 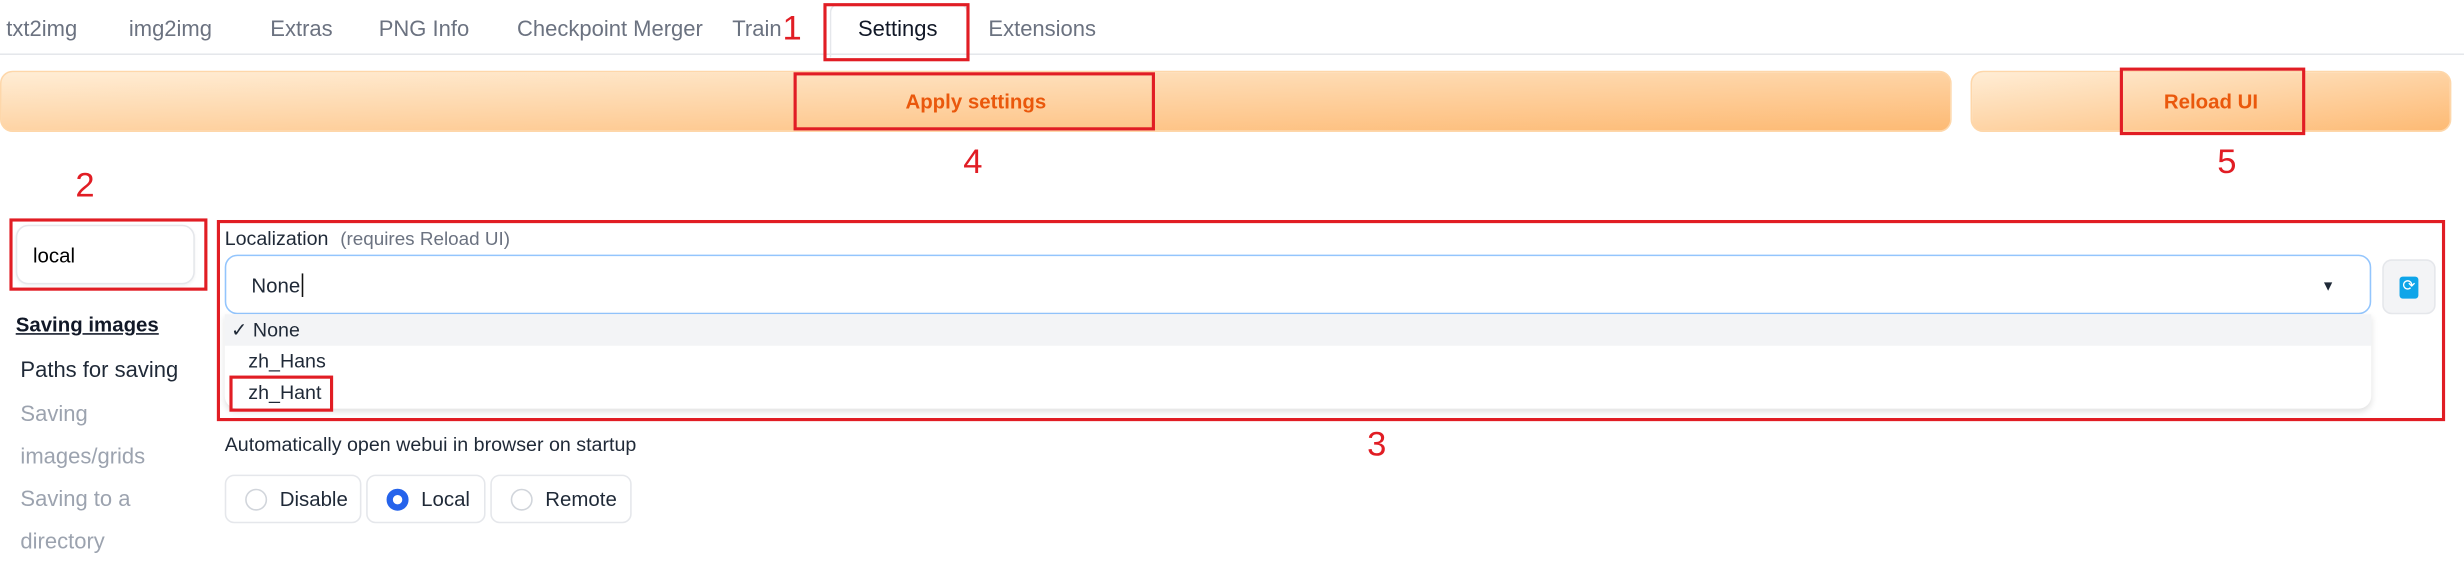 I want to click on tab-divider, so click(x=1232, y=54).